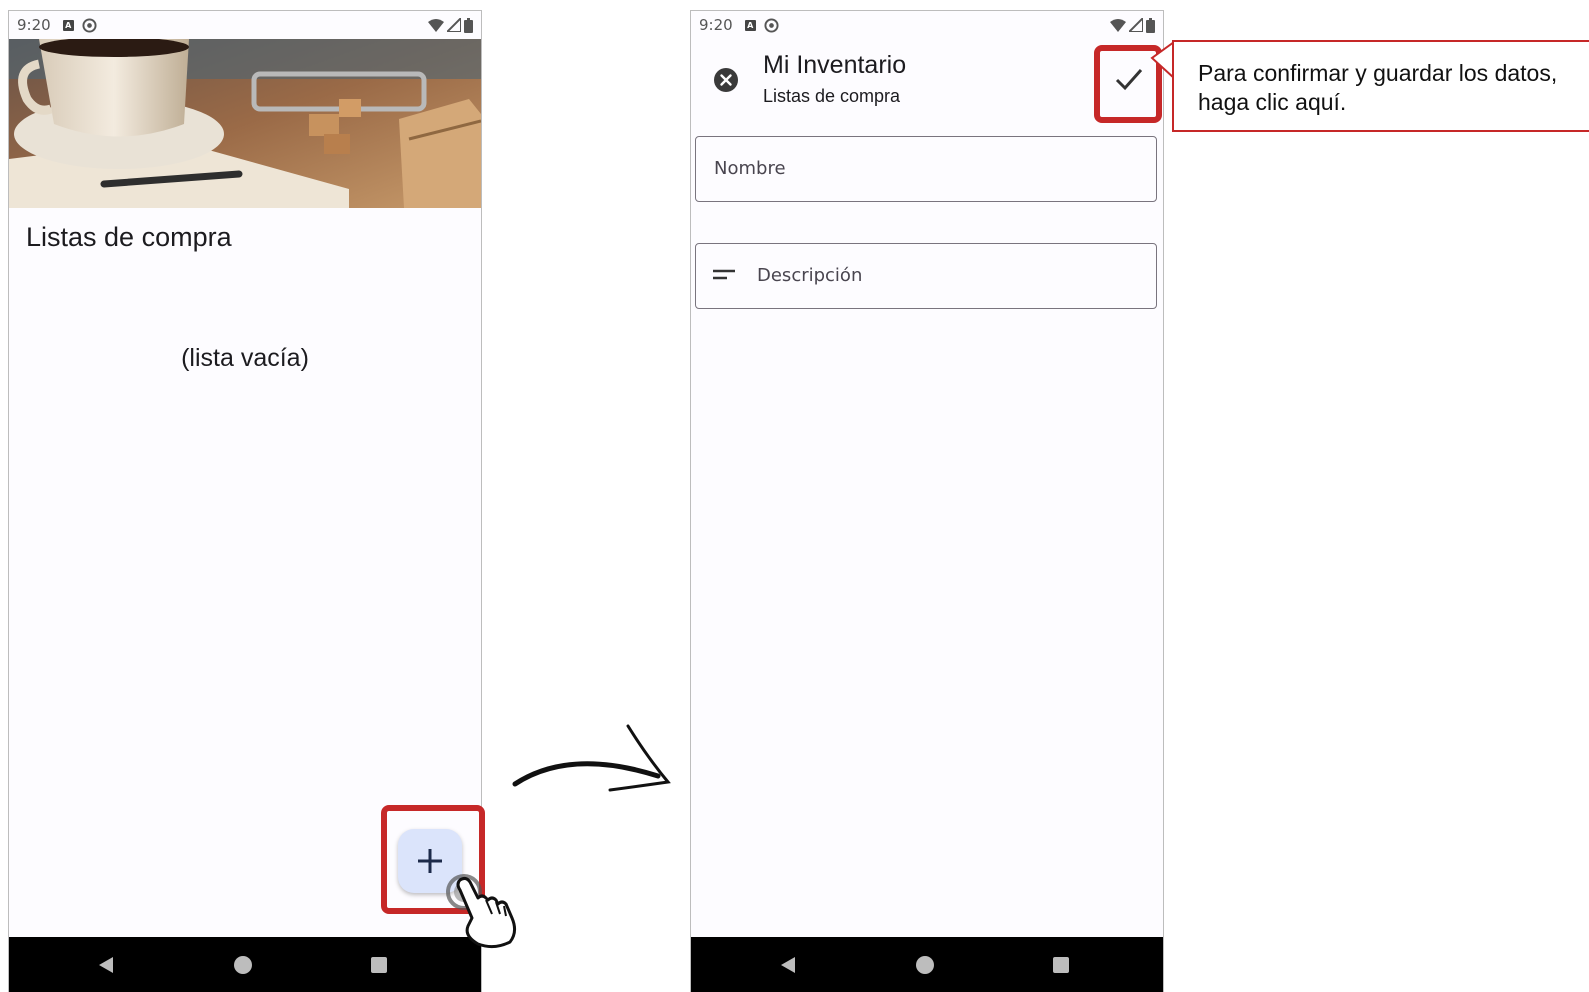 This screenshot has width=1589, height=992. I want to click on app-subtitle: Listas de compra, so click(832, 96).